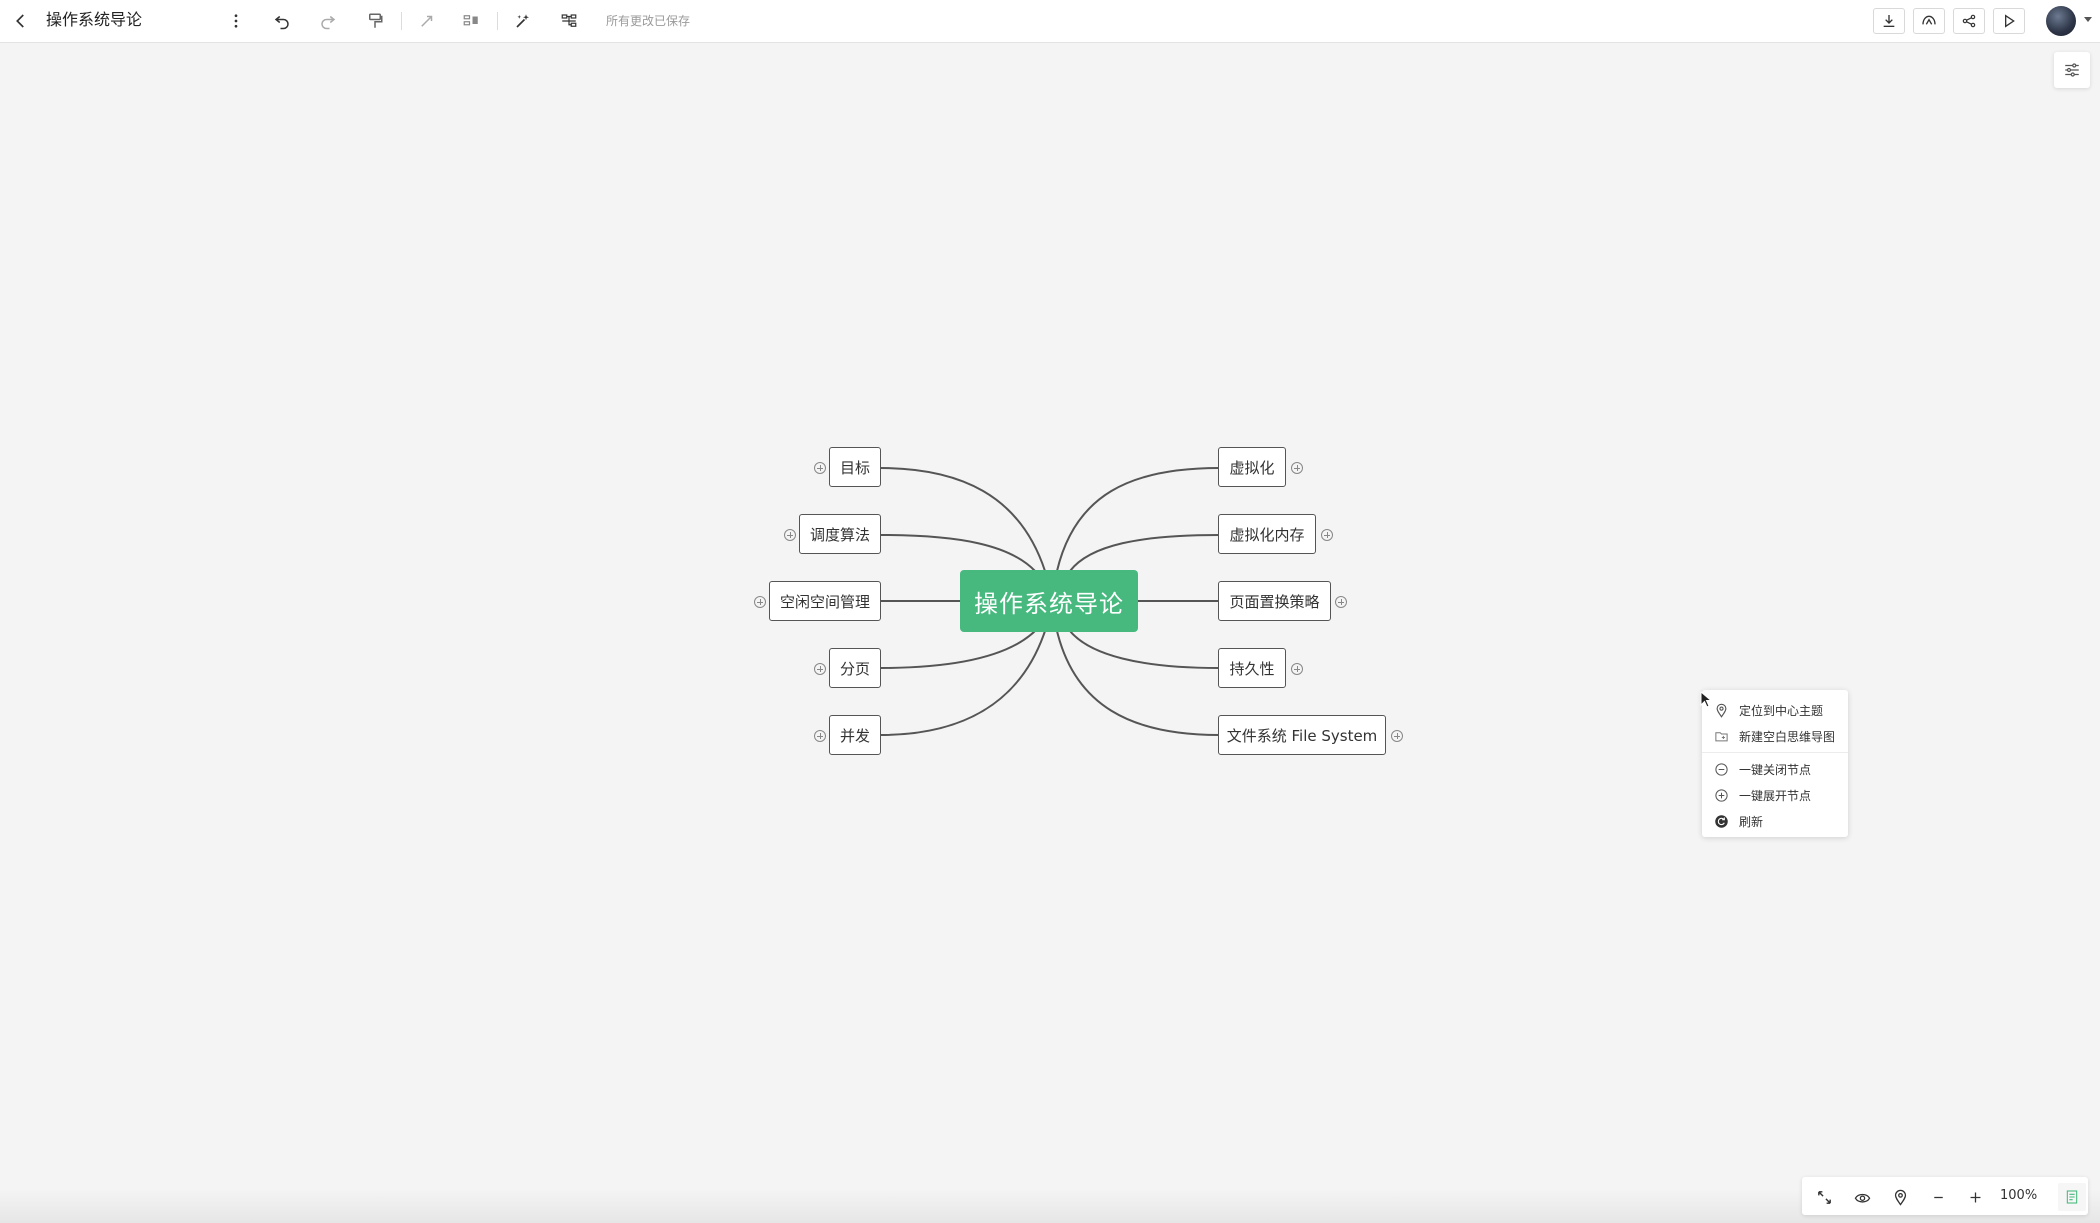  I want to click on preview-button, so click(1862, 1197).